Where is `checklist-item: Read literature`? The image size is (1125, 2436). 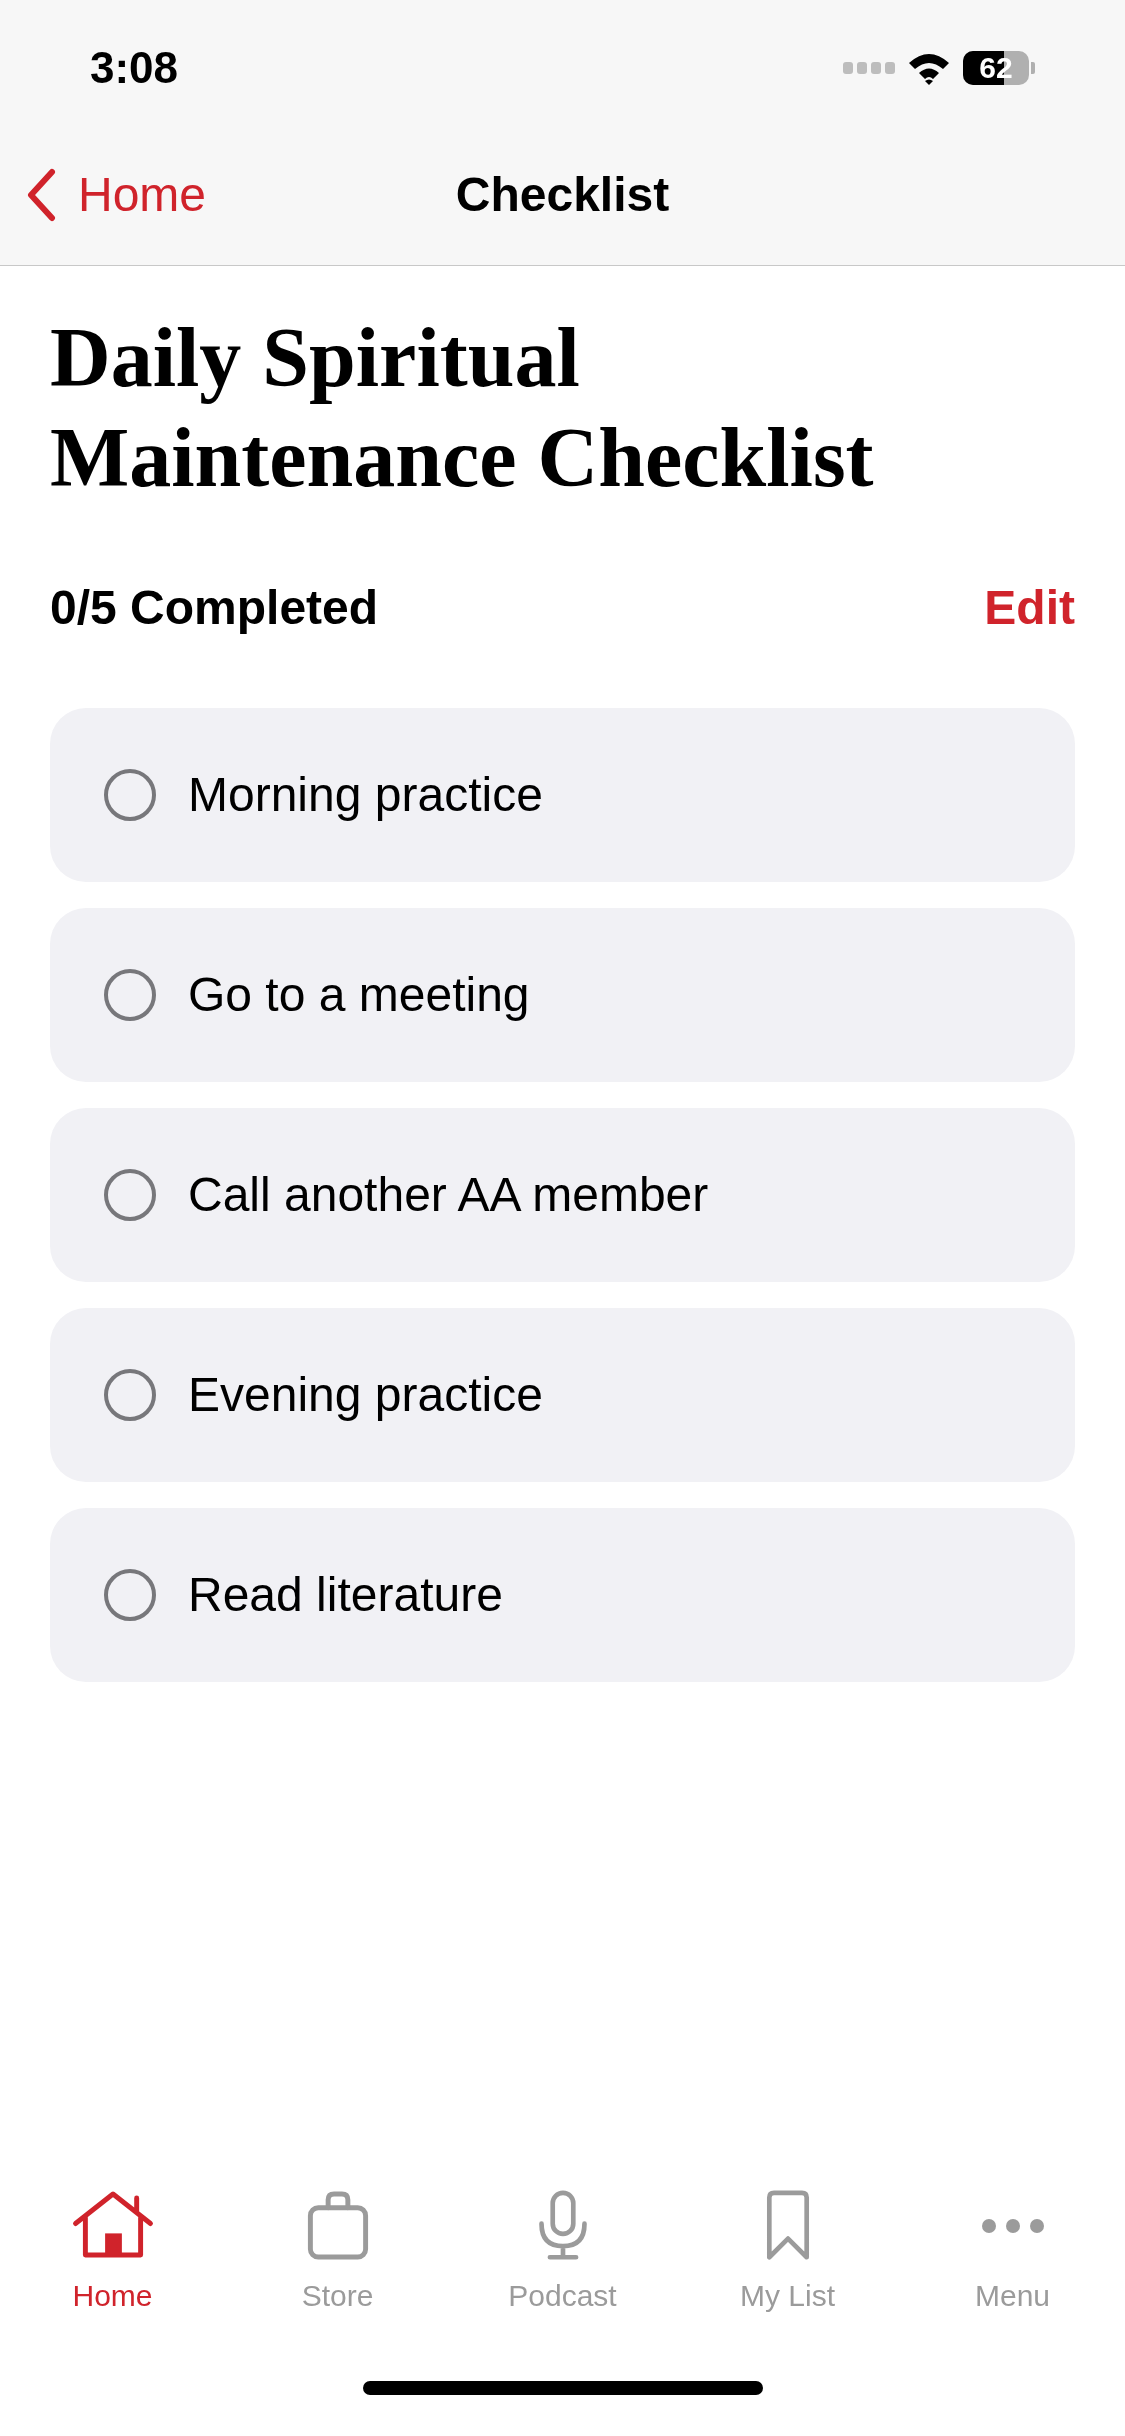 checklist-item: Read literature is located at coordinates (562, 1595).